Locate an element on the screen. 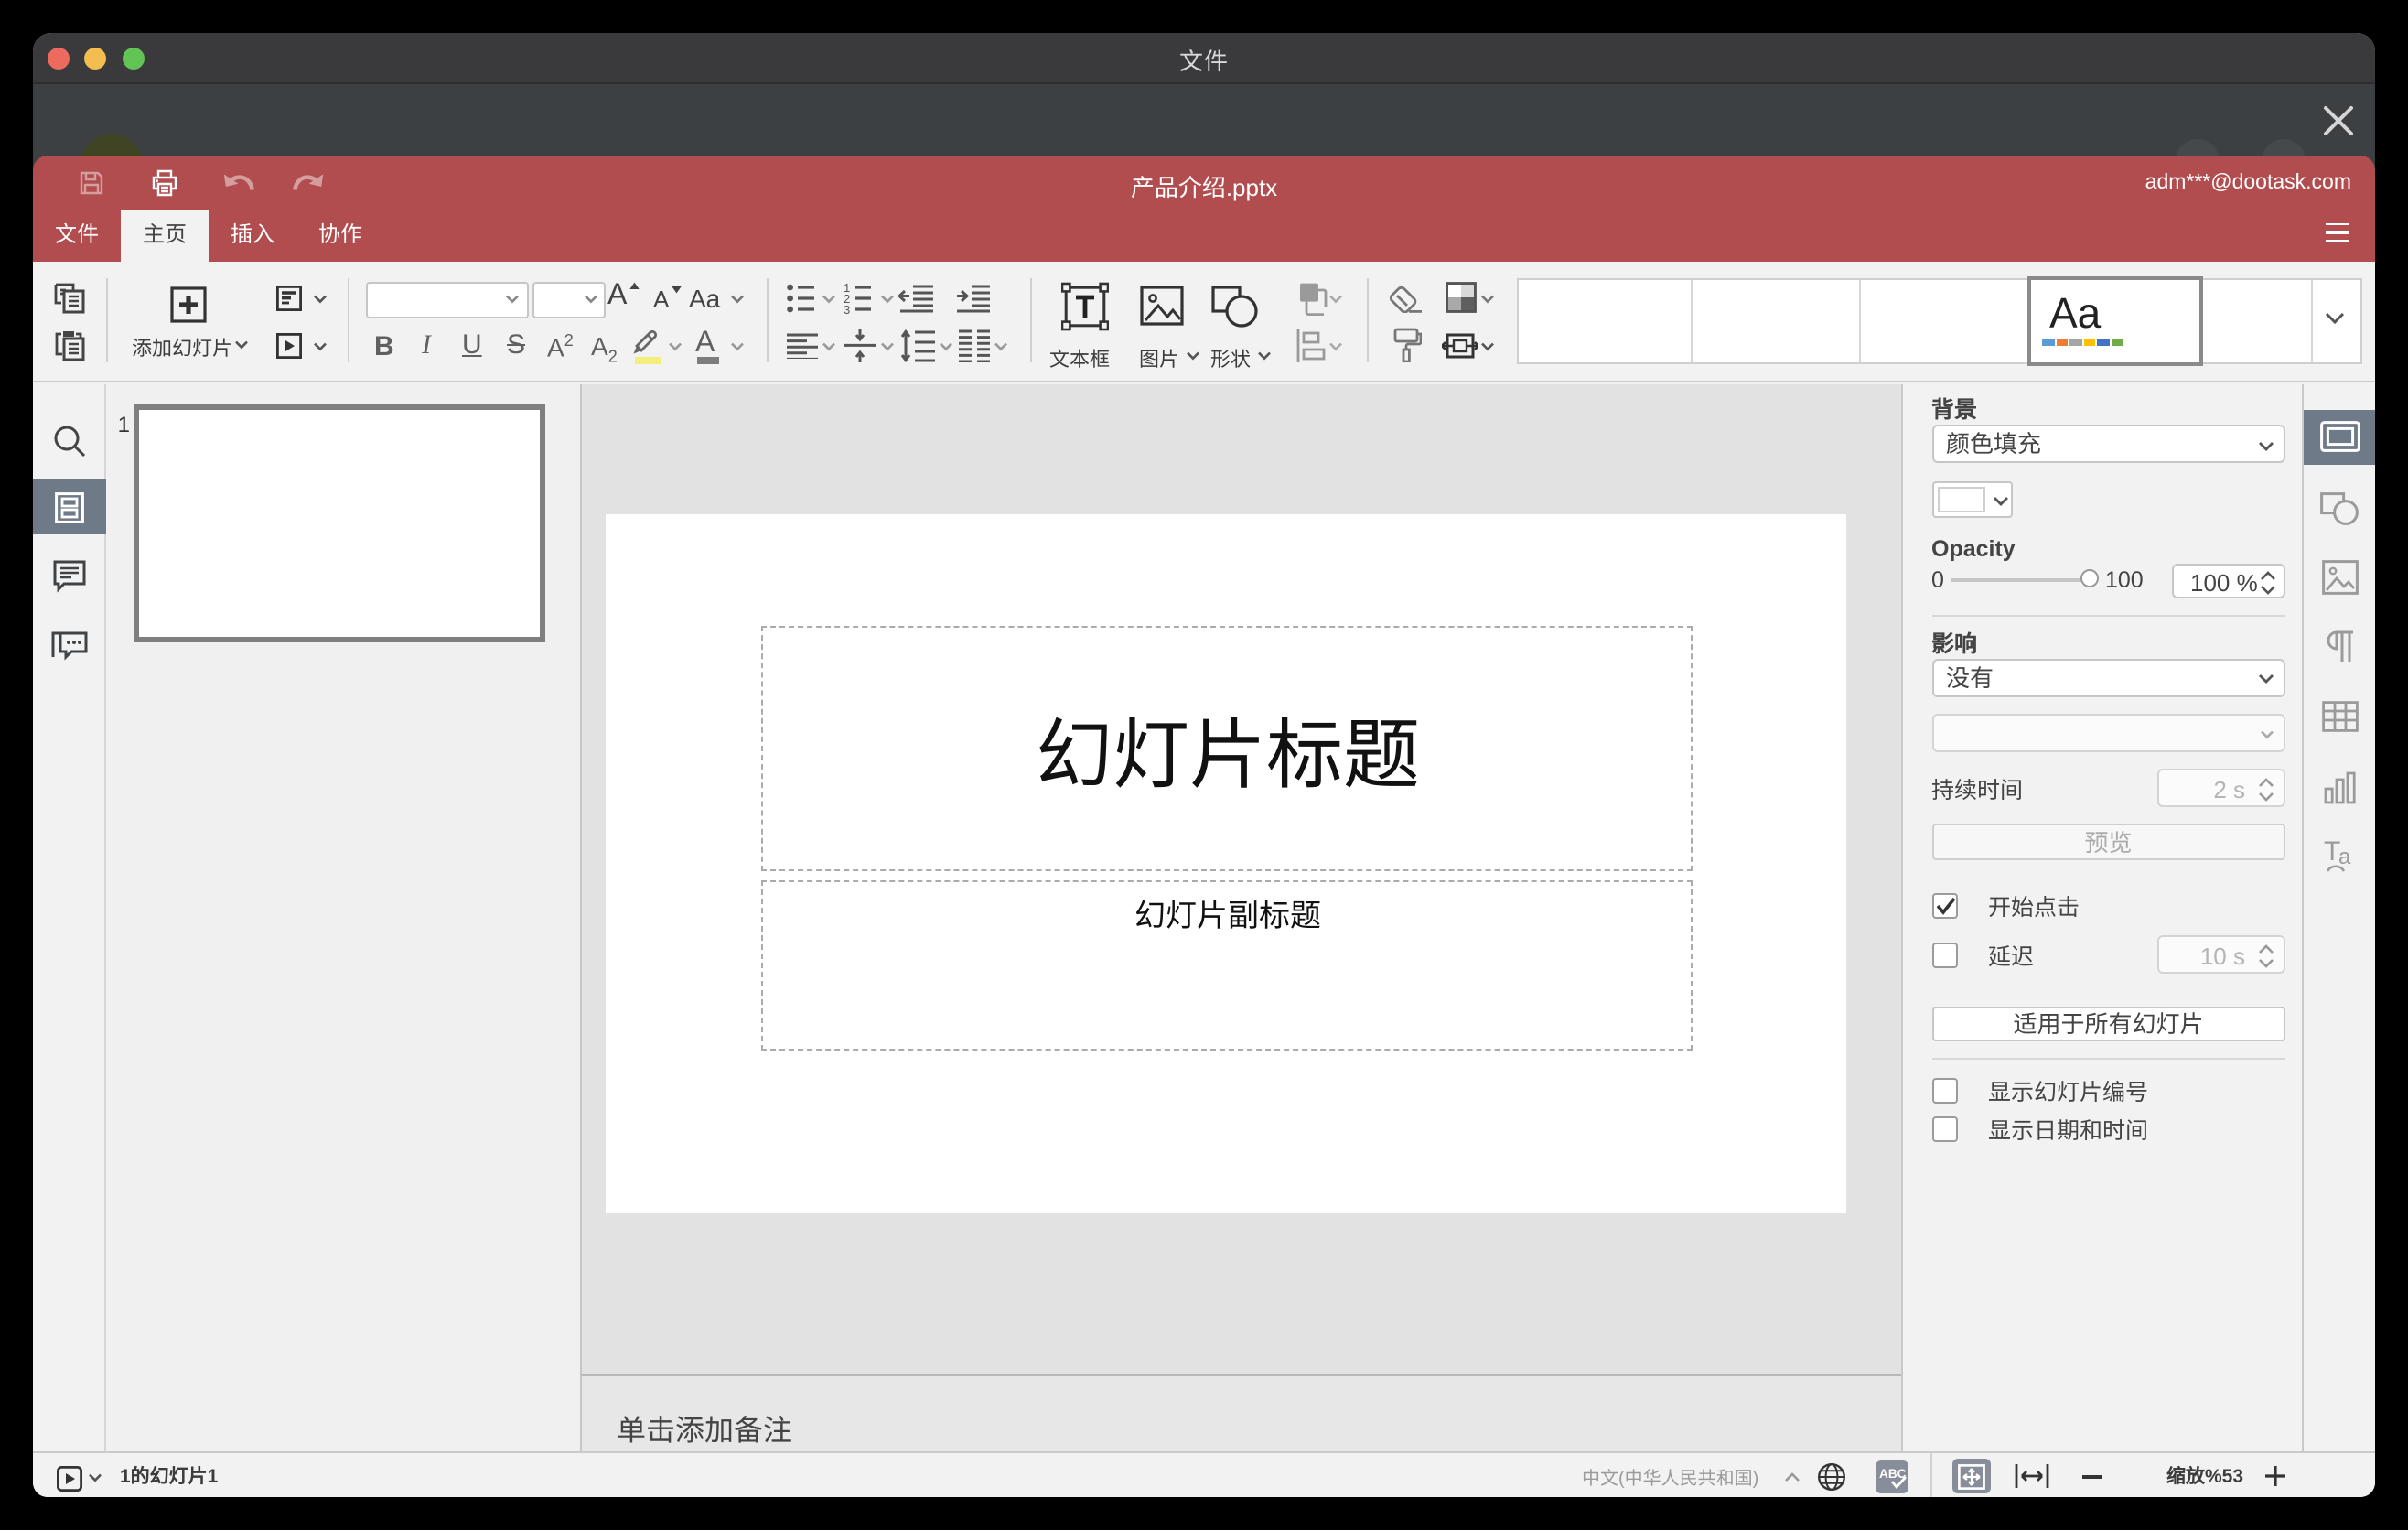  svg-text: ABC is located at coordinates (1893, 1473).